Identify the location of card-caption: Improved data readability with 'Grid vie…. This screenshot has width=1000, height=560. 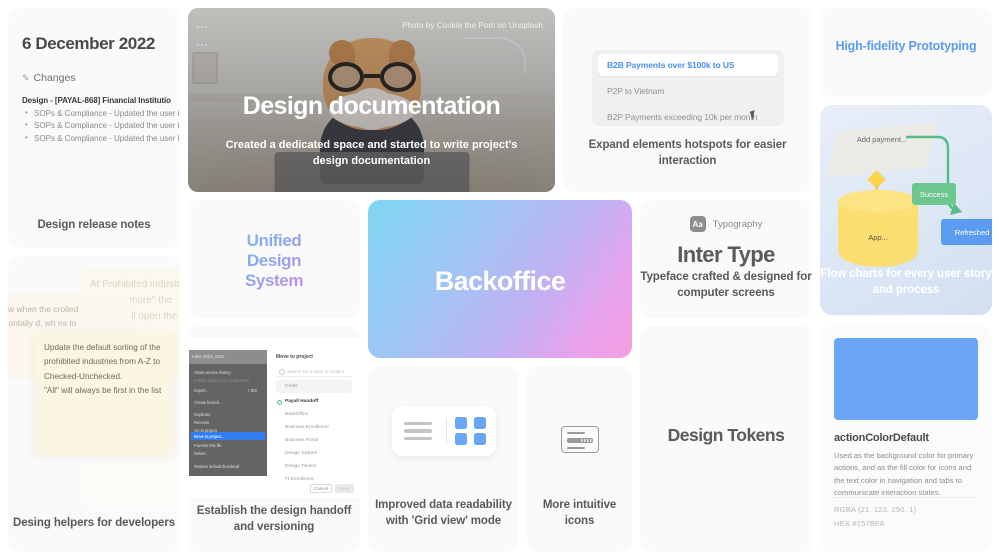
(443, 513).